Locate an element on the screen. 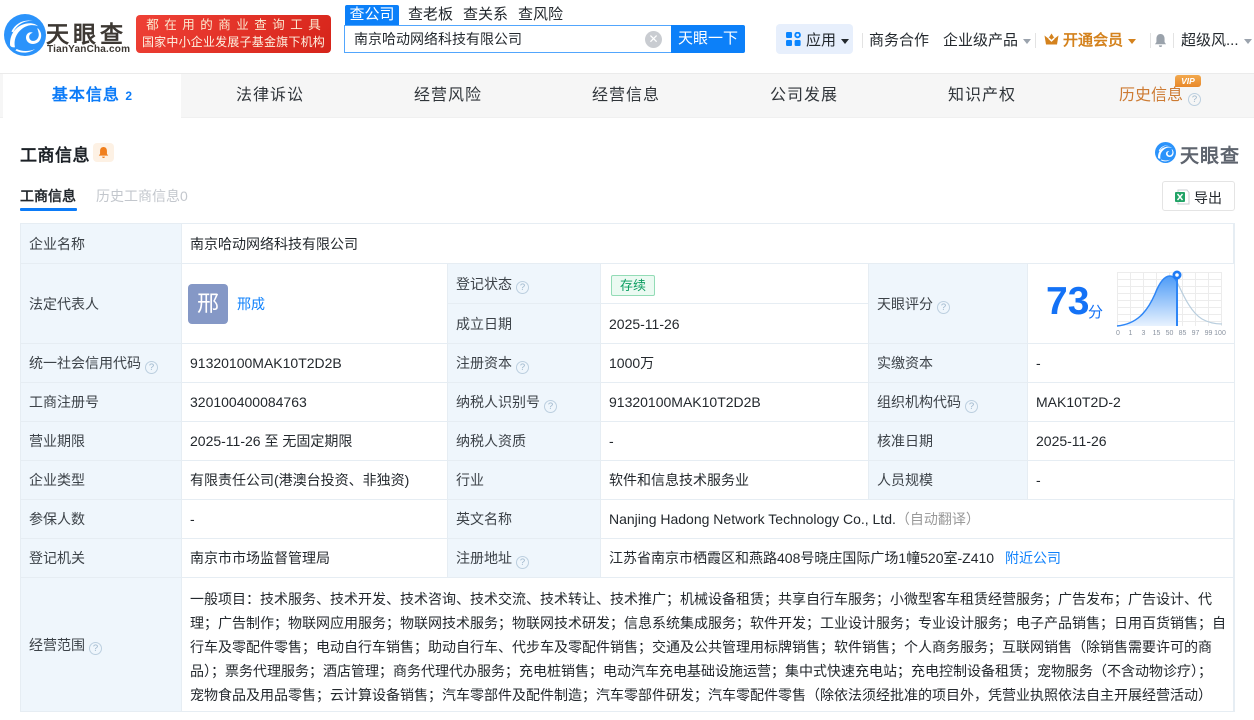 Image resolution: width=1254 pixels, height=720 pixels. svg-text: 85 is located at coordinates (1183, 333).